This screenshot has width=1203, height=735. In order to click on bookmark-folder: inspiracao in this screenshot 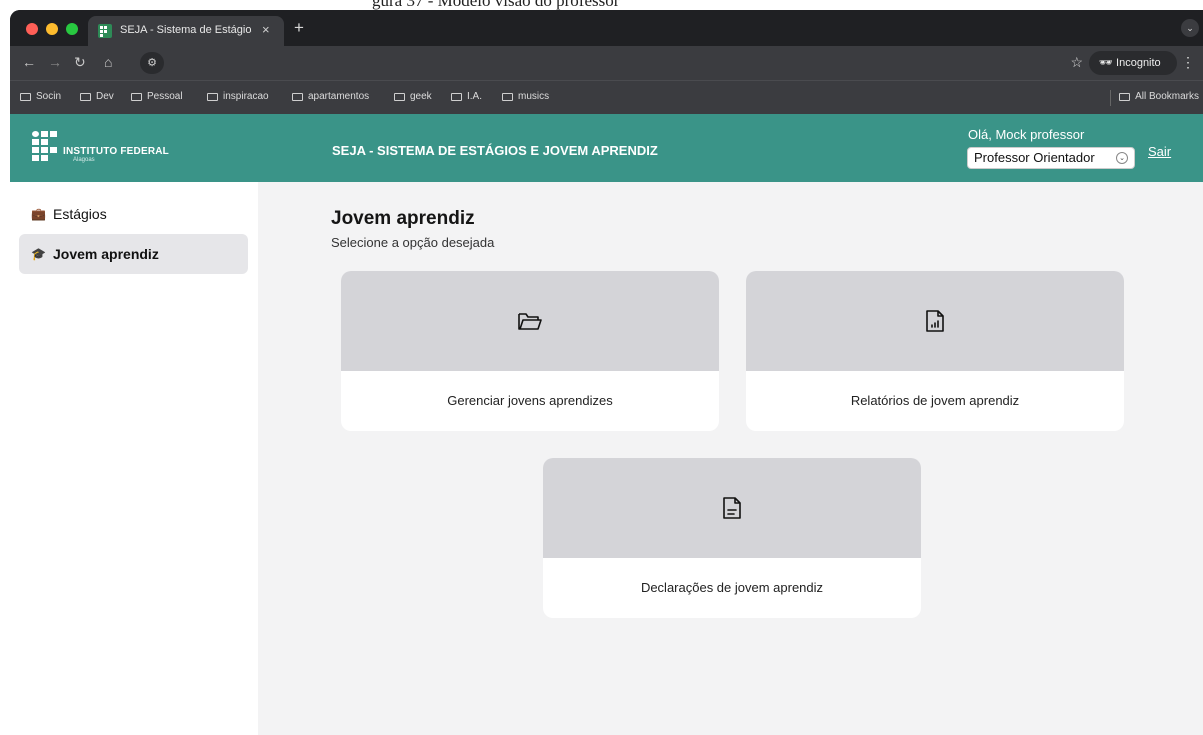, I will do `click(238, 96)`.